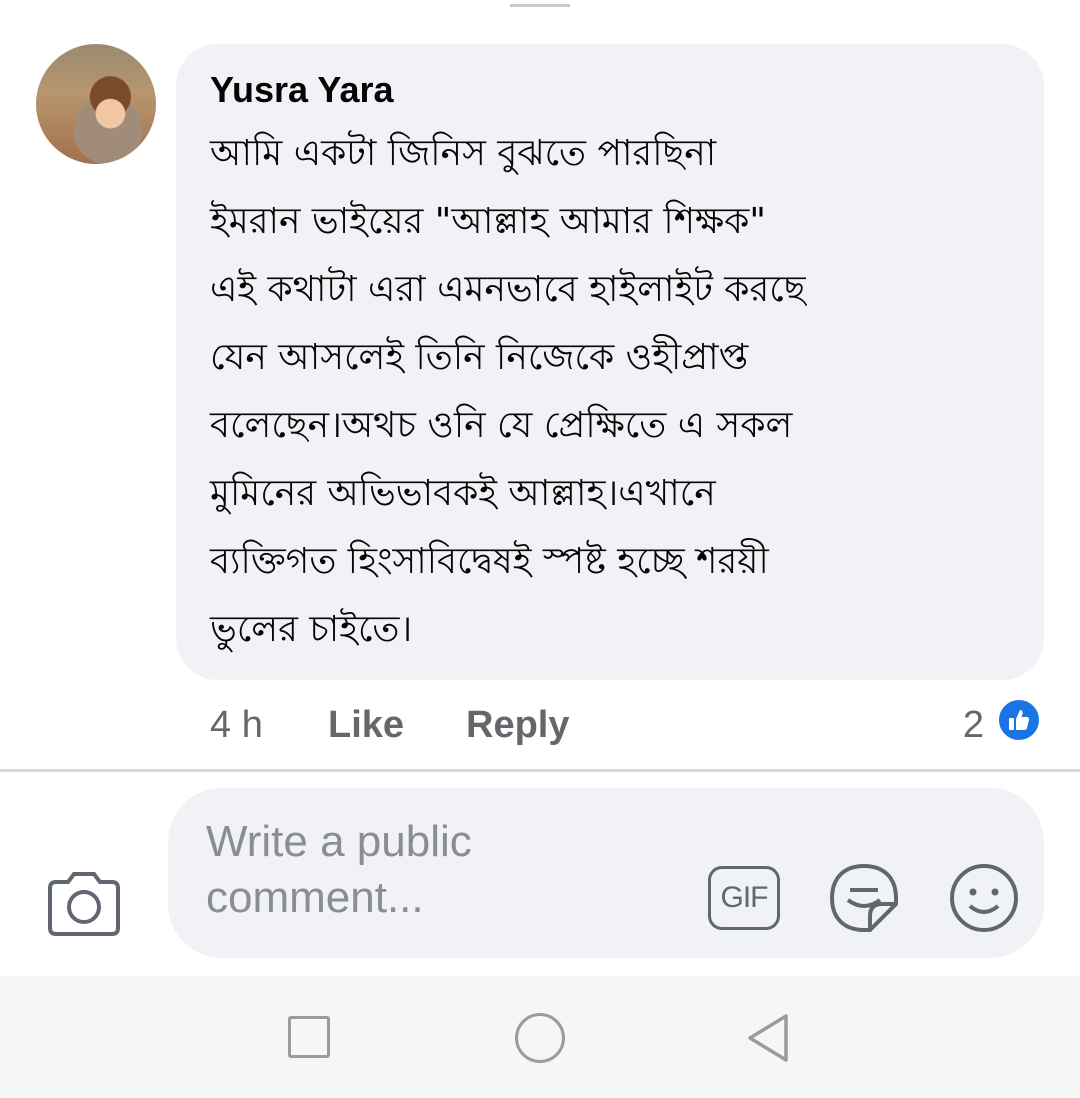  What do you see at coordinates (463, 493) in the screenshot?
I see `comment-line: মুমিনের অভিভাবকই আল্লাহ।এখানে` at bounding box center [463, 493].